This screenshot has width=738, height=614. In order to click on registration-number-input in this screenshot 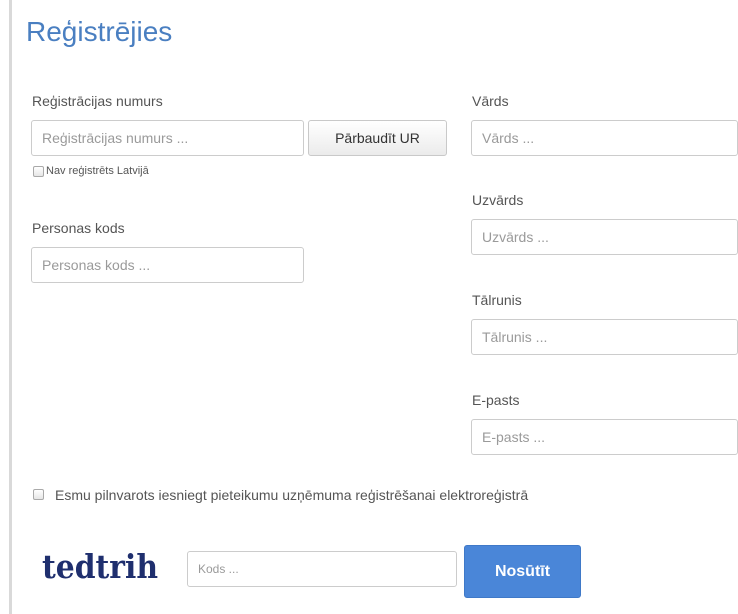, I will do `click(167, 138)`.